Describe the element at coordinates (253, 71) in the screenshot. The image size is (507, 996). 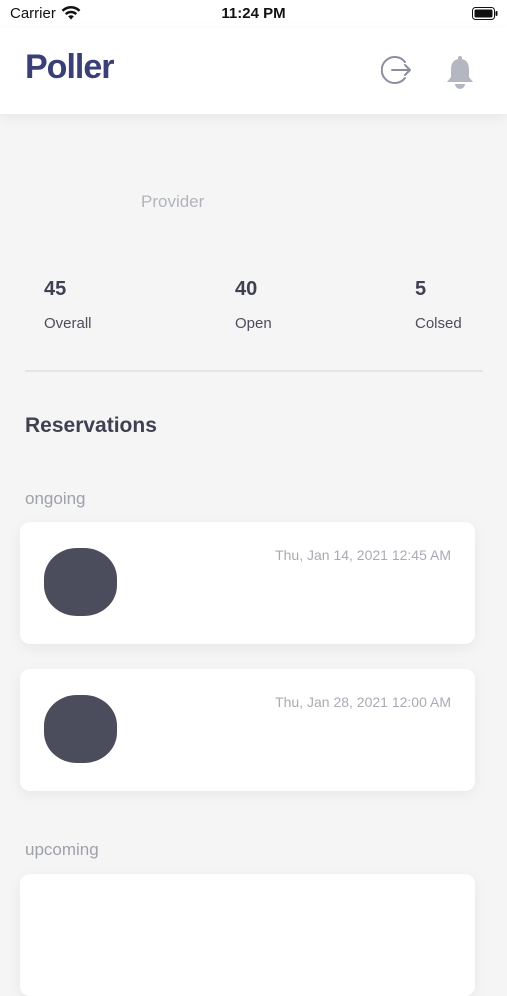
I see `app-header: Poller` at that location.